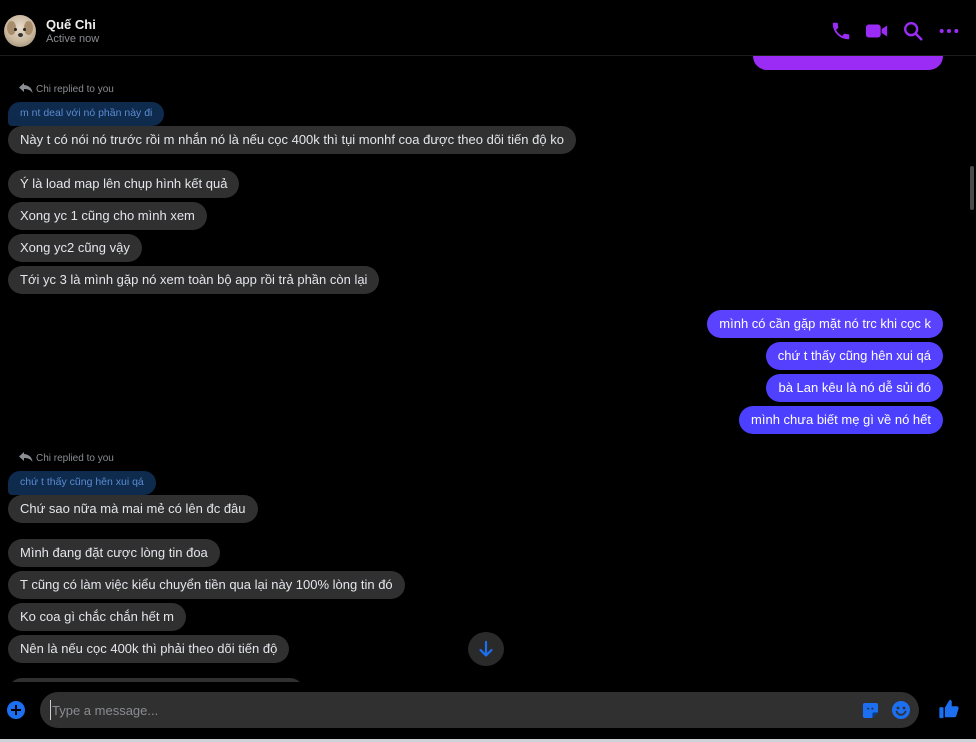  Describe the element at coordinates (972, 188) in the screenshot. I see `scrollbar-thumb` at that location.